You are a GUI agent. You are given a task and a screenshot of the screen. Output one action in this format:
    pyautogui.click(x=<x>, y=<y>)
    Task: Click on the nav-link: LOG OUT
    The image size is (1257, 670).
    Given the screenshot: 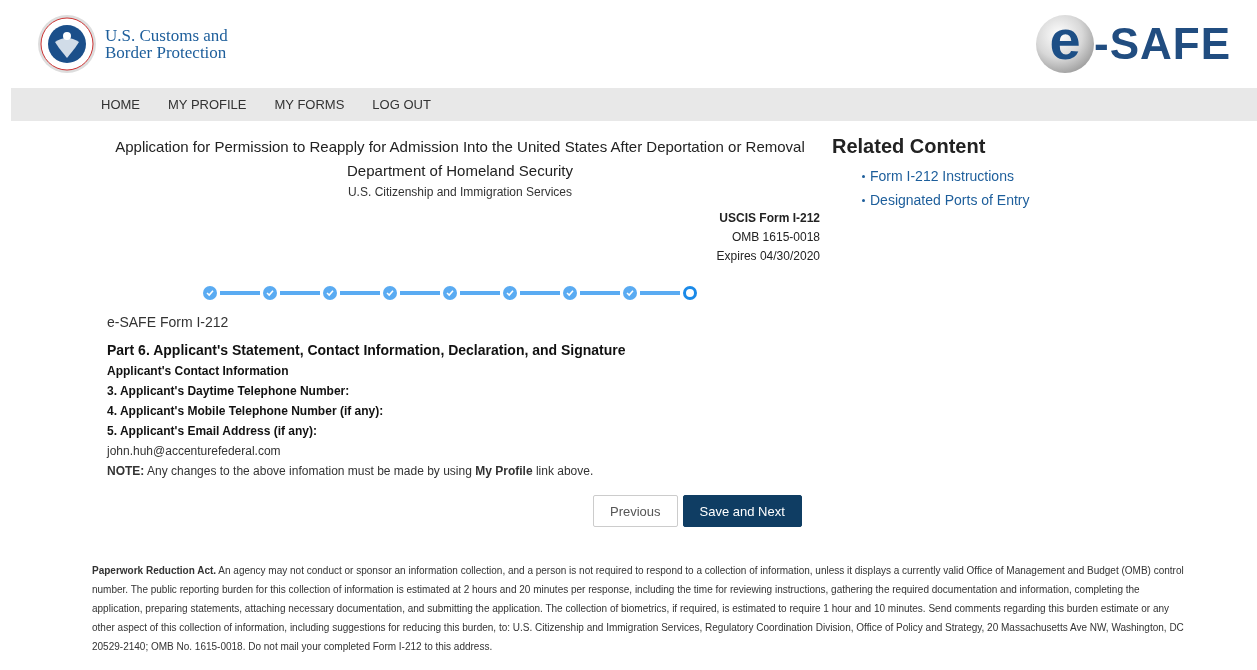 What is the action you would take?
    pyautogui.click(x=401, y=104)
    